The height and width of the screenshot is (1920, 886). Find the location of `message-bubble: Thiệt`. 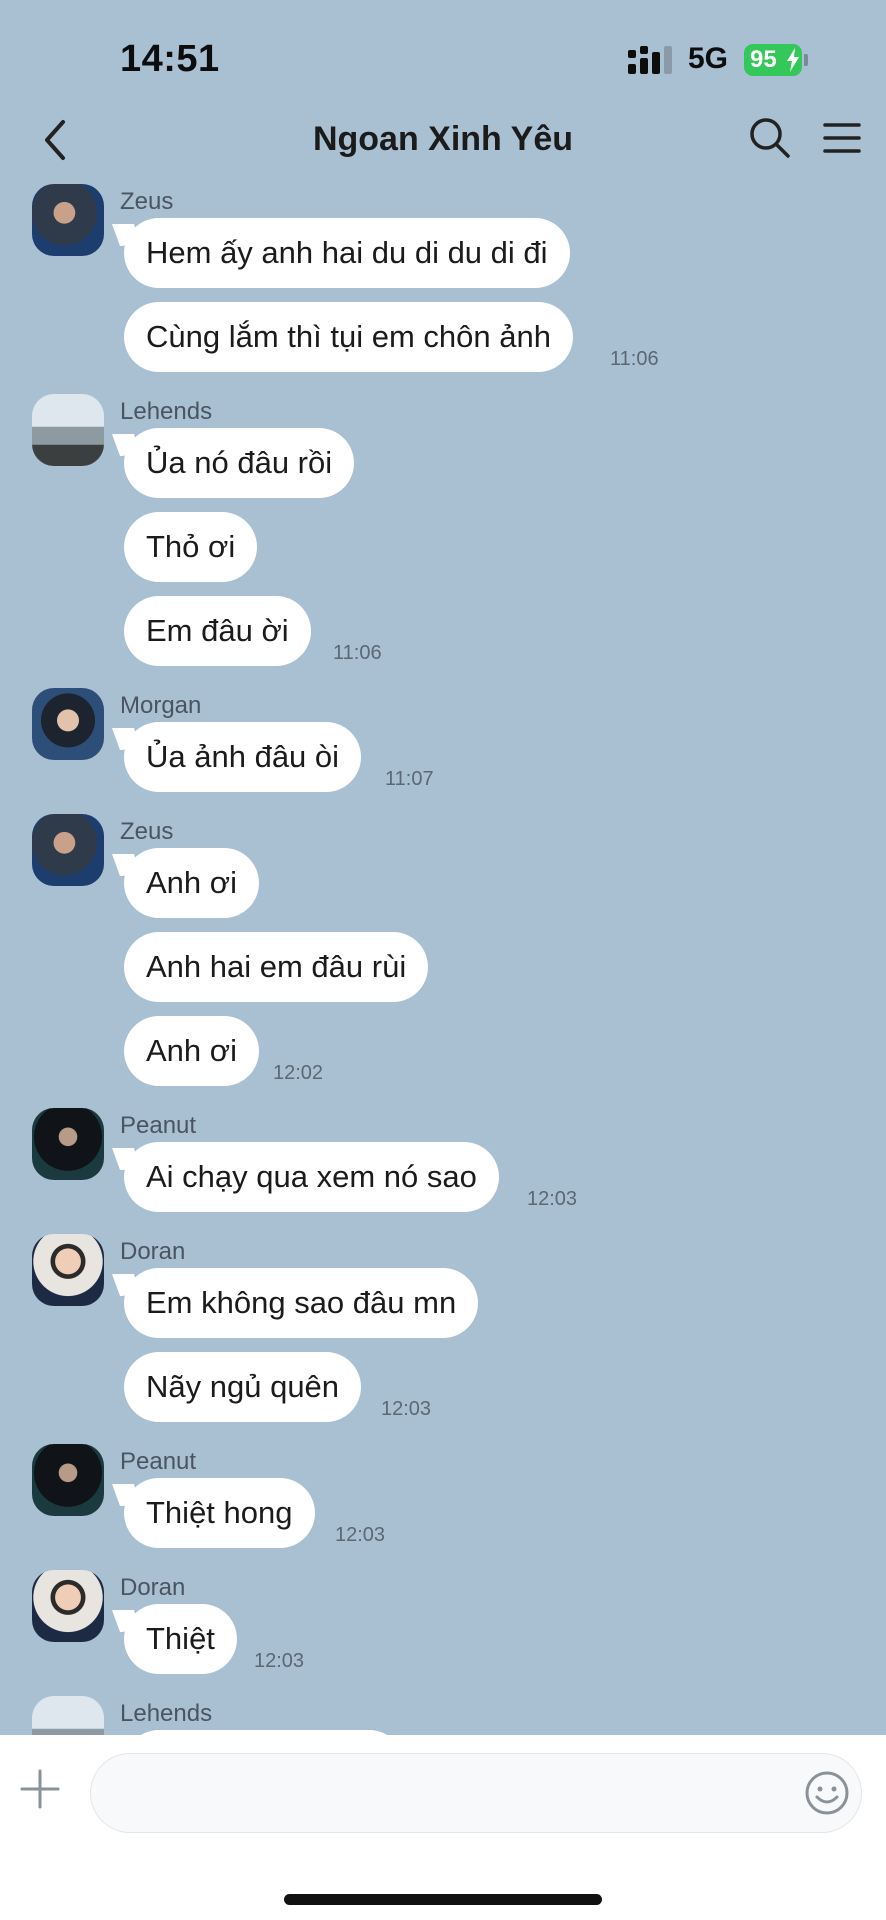

message-bubble: Thiệt is located at coordinates (180, 1639).